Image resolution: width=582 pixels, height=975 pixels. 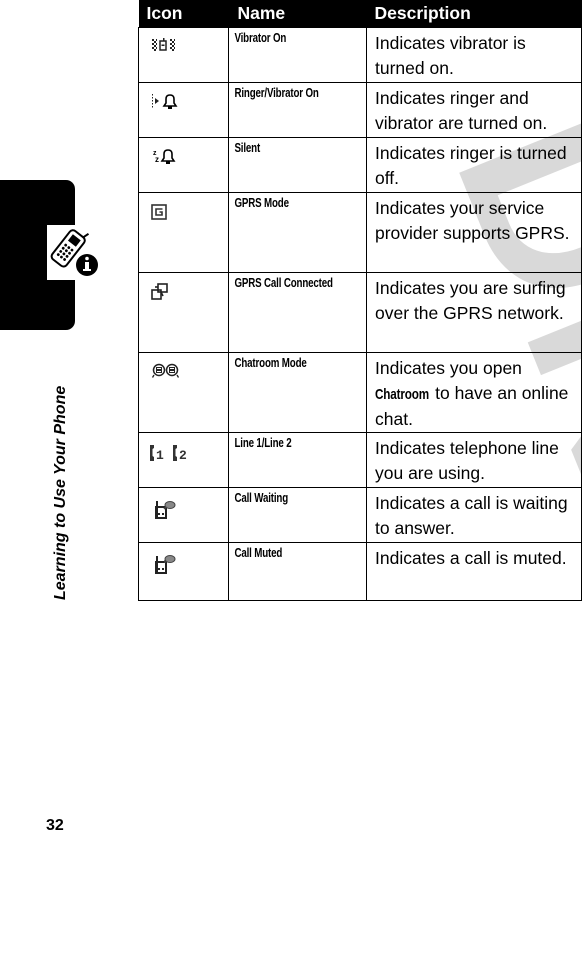 What do you see at coordinates (360, 571) in the screenshot?
I see `table-row: Call Muted Indicates a call is muted.` at bounding box center [360, 571].